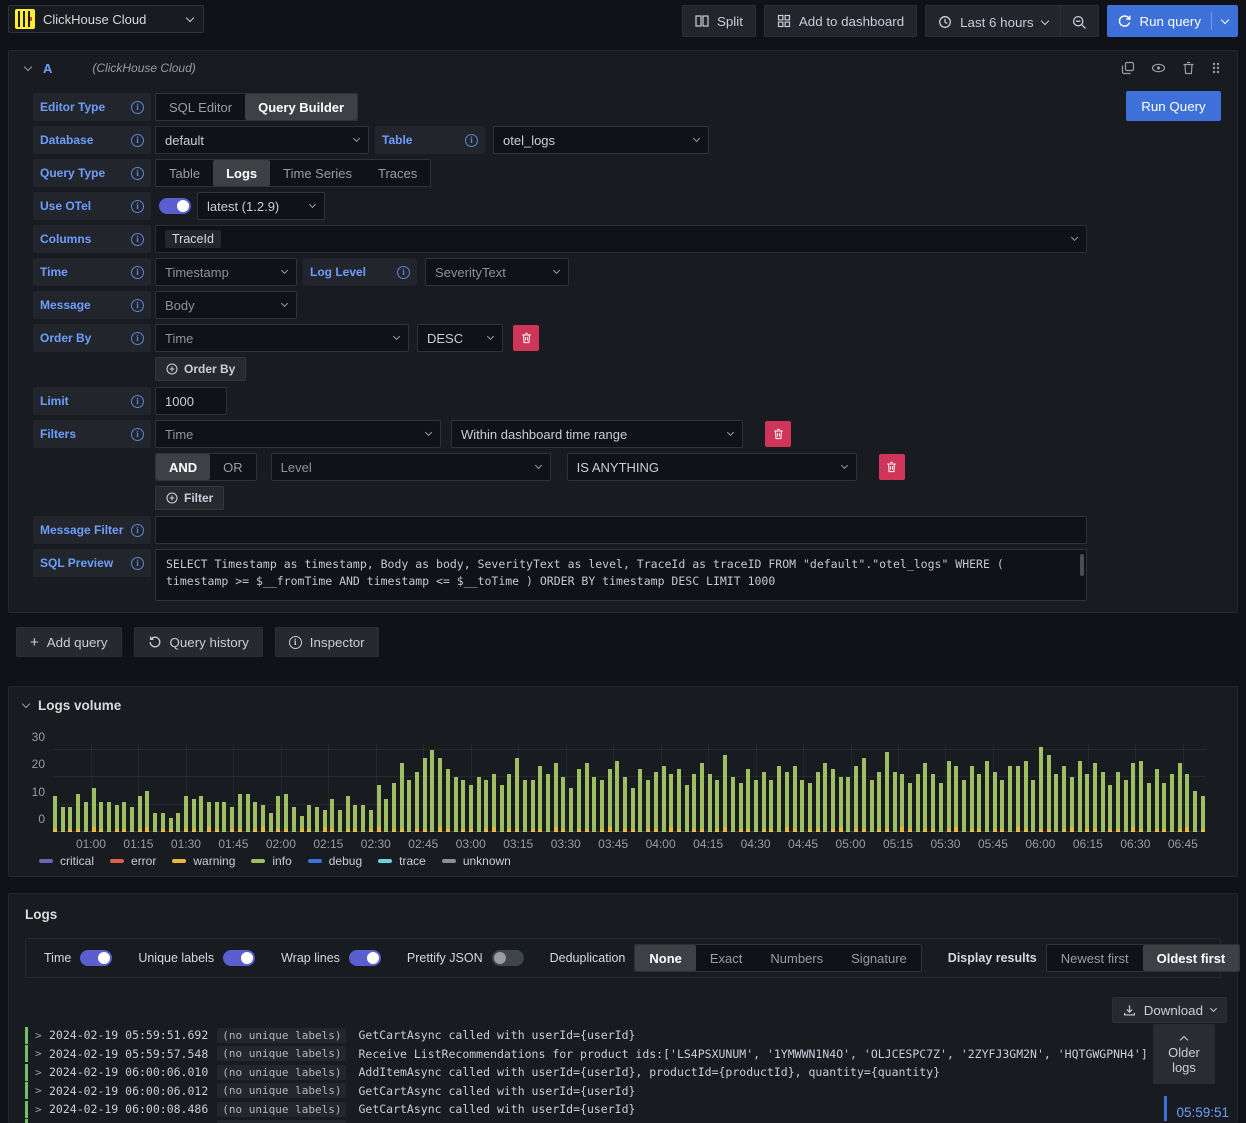 This screenshot has height=1123, width=1246. What do you see at coordinates (175, 206) in the screenshot?
I see `use-otel-toggle` at bounding box center [175, 206].